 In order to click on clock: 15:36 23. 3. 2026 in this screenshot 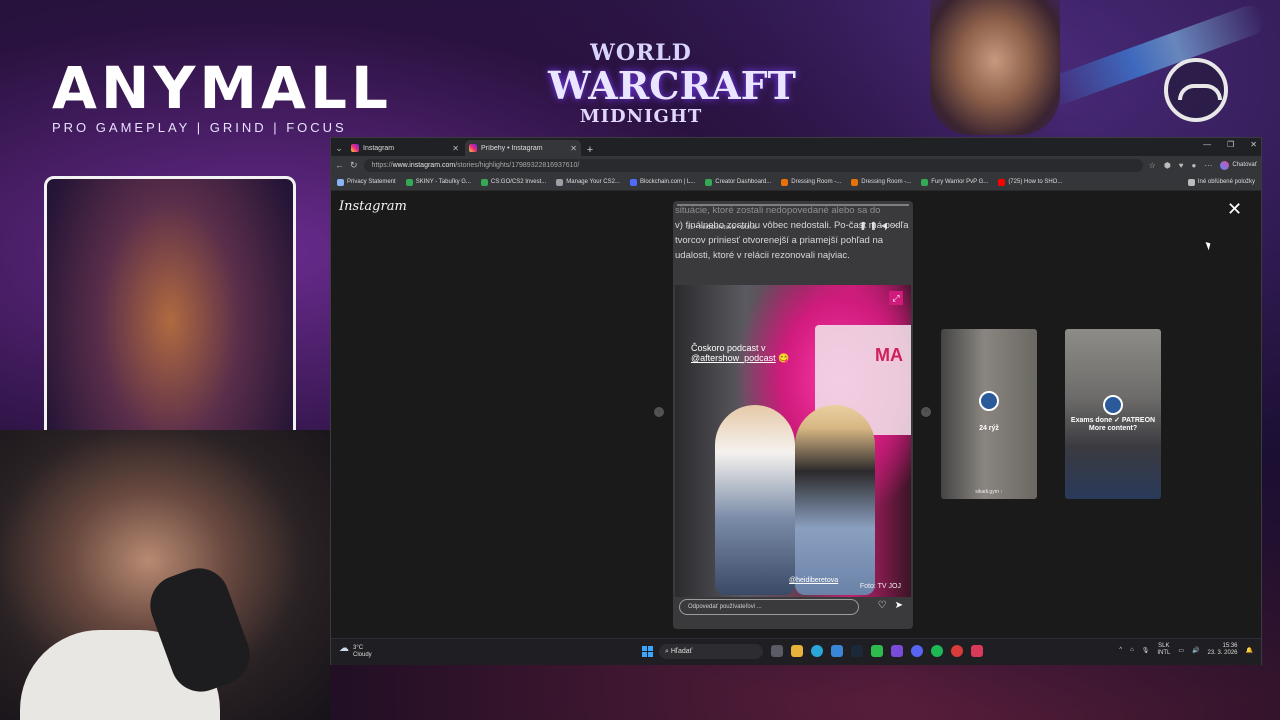, I will do `click(1222, 650)`.